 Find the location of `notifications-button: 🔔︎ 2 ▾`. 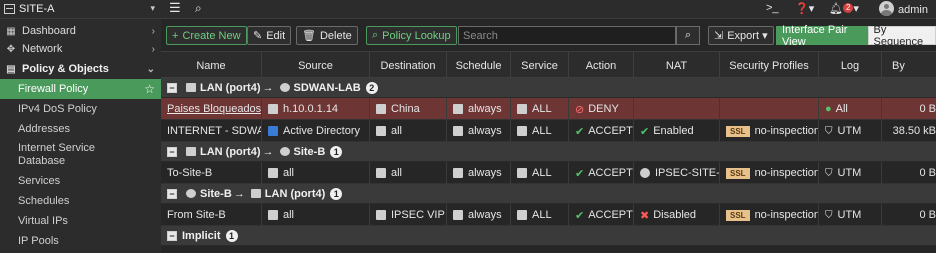

notifications-button: 🔔︎ 2 ▾ is located at coordinates (844, 8).